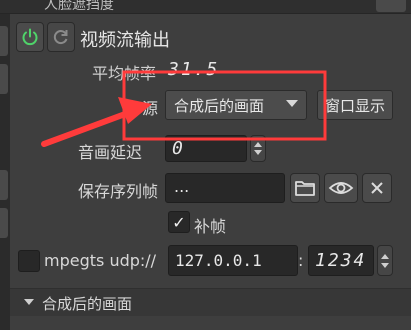 The height and width of the screenshot is (330, 411). I want to click on fill-frames-checkbox: ✓, so click(179, 222).